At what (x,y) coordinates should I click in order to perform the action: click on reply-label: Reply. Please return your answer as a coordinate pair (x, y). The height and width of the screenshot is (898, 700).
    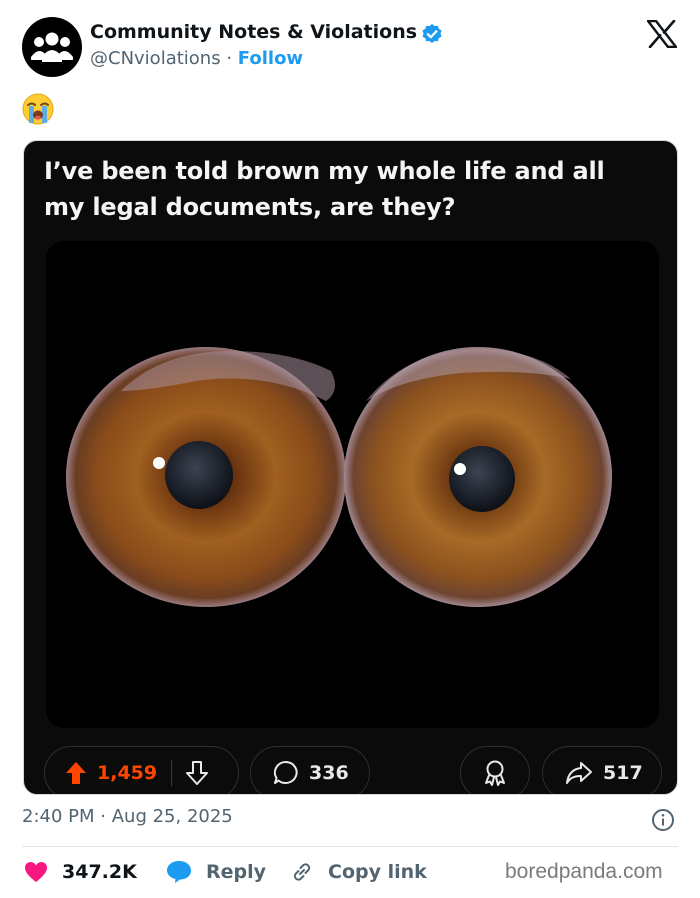
    Looking at the image, I should click on (236, 872).